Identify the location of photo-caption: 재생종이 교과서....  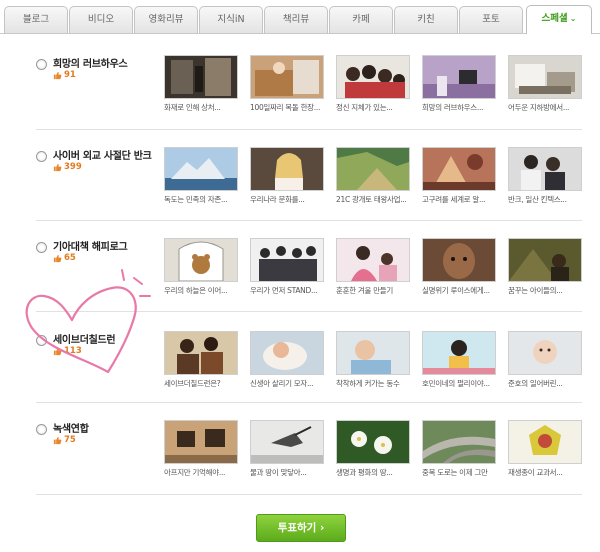
(545, 472).